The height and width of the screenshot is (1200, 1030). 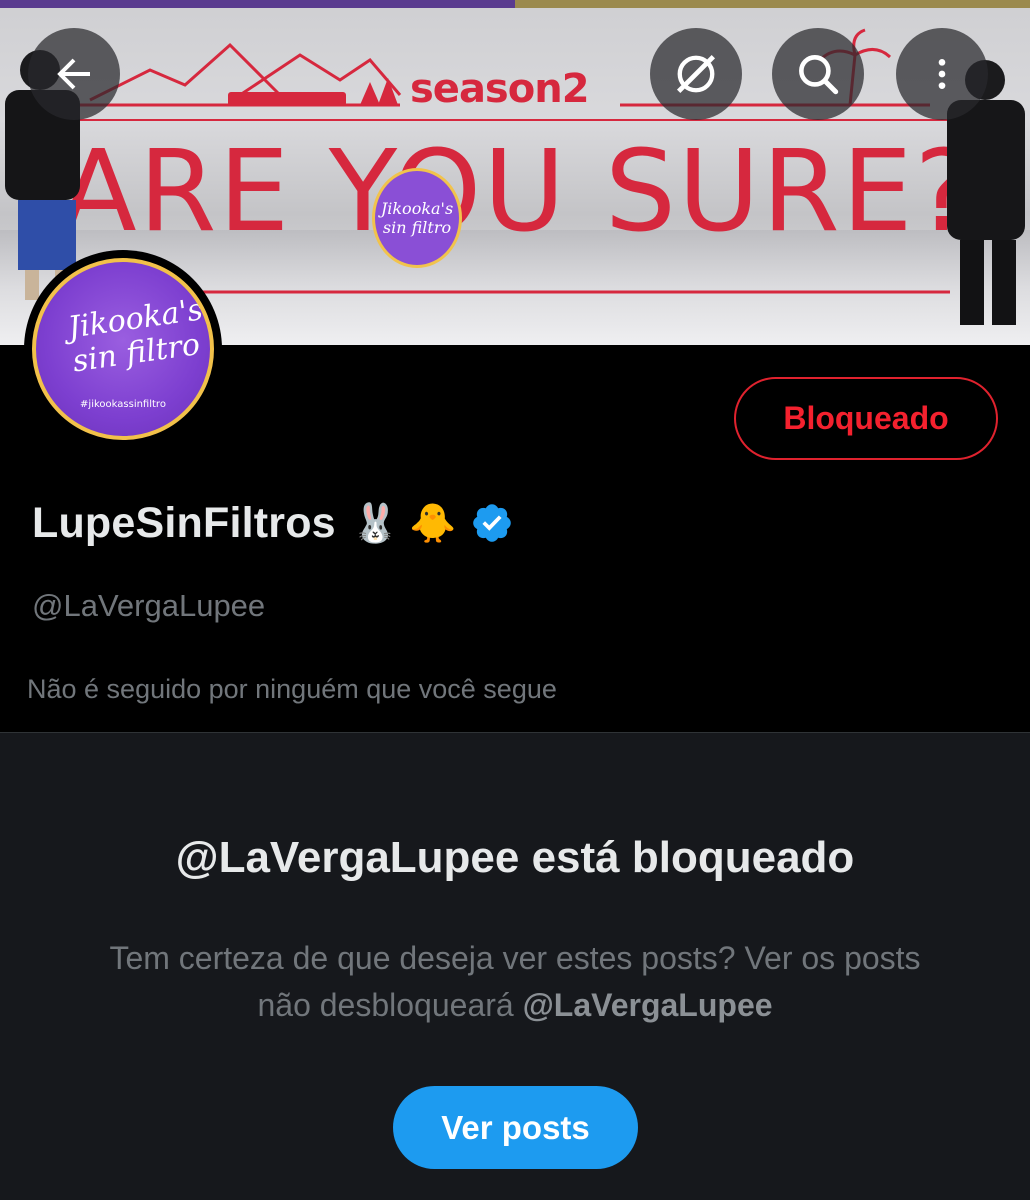 I want to click on blocked-title: @LaVergaLupee está bloqueado, so click(x=515, y=857).